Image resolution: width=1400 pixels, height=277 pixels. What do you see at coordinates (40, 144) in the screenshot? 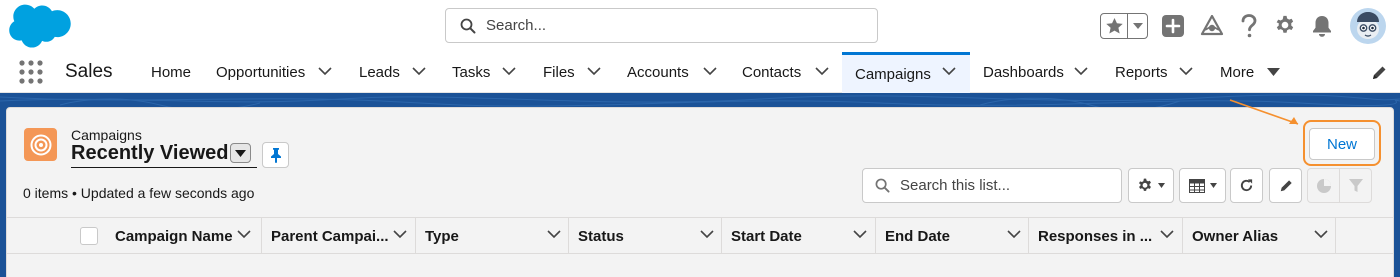
I see `campaign-target-icon` at bounding box center [40, 144].